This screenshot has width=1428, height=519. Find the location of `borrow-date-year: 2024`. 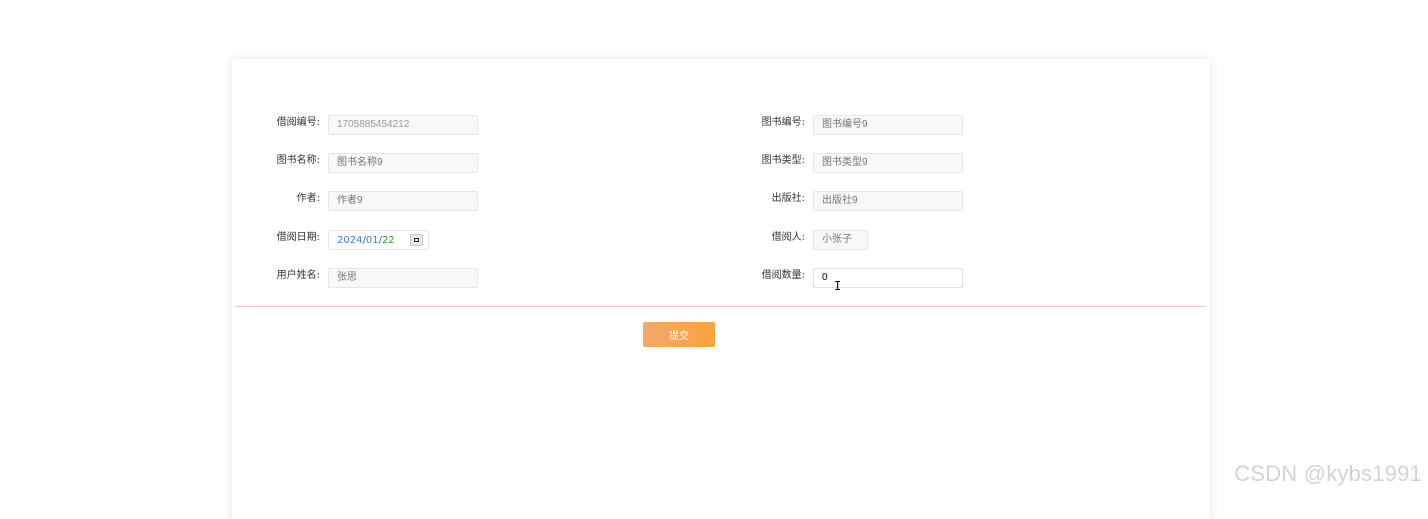

borrow-date-year: 2024 is located at coordinates (350, 240).